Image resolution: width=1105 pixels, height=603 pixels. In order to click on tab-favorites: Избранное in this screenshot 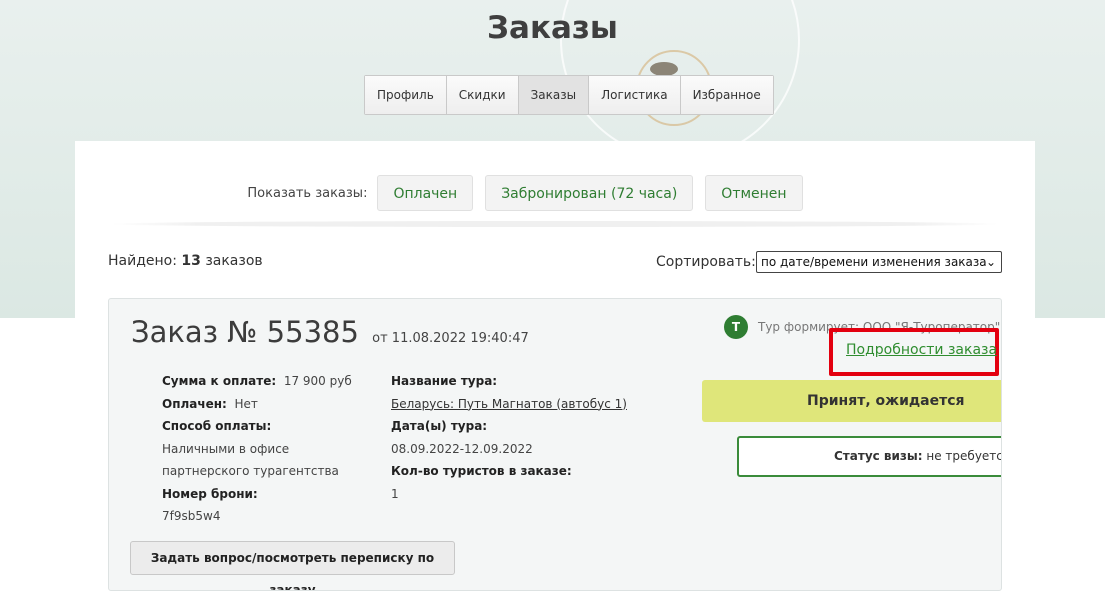, I will do `click(726, 95)`.